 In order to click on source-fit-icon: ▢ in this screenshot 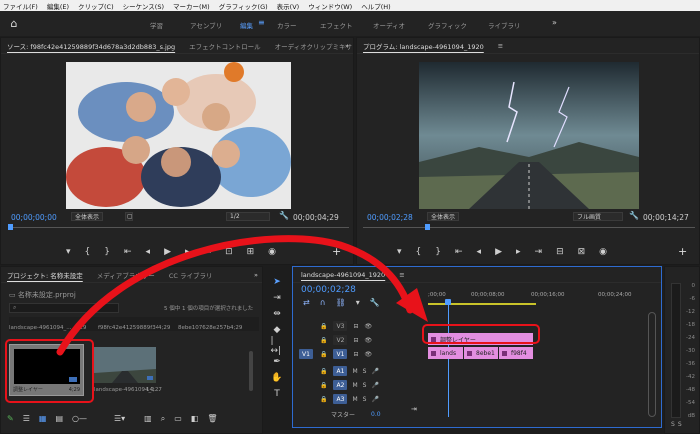, I will do `click(129, 216)`.